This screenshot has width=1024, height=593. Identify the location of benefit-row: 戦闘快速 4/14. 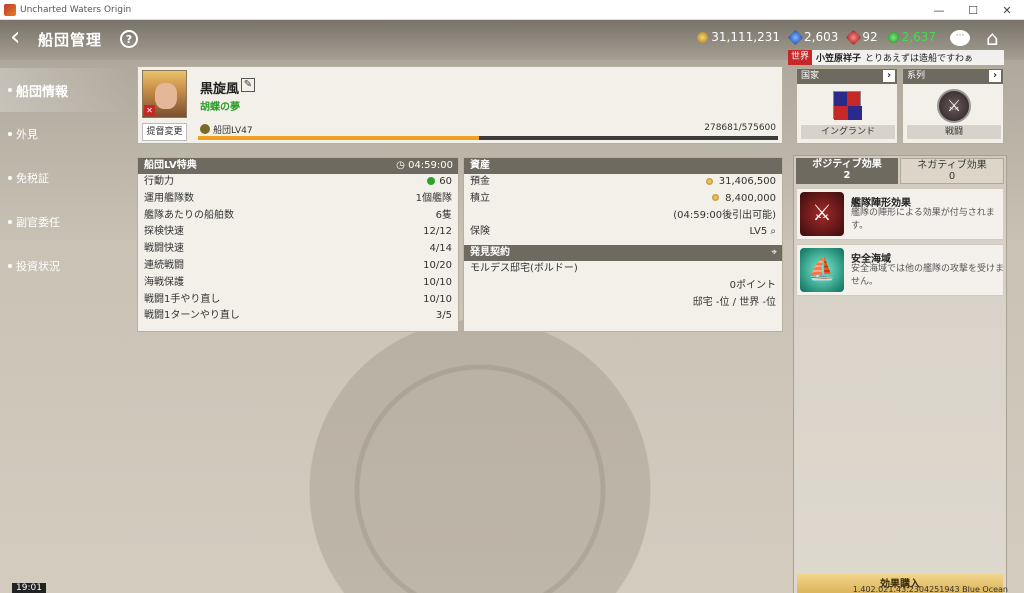
(298, 249).